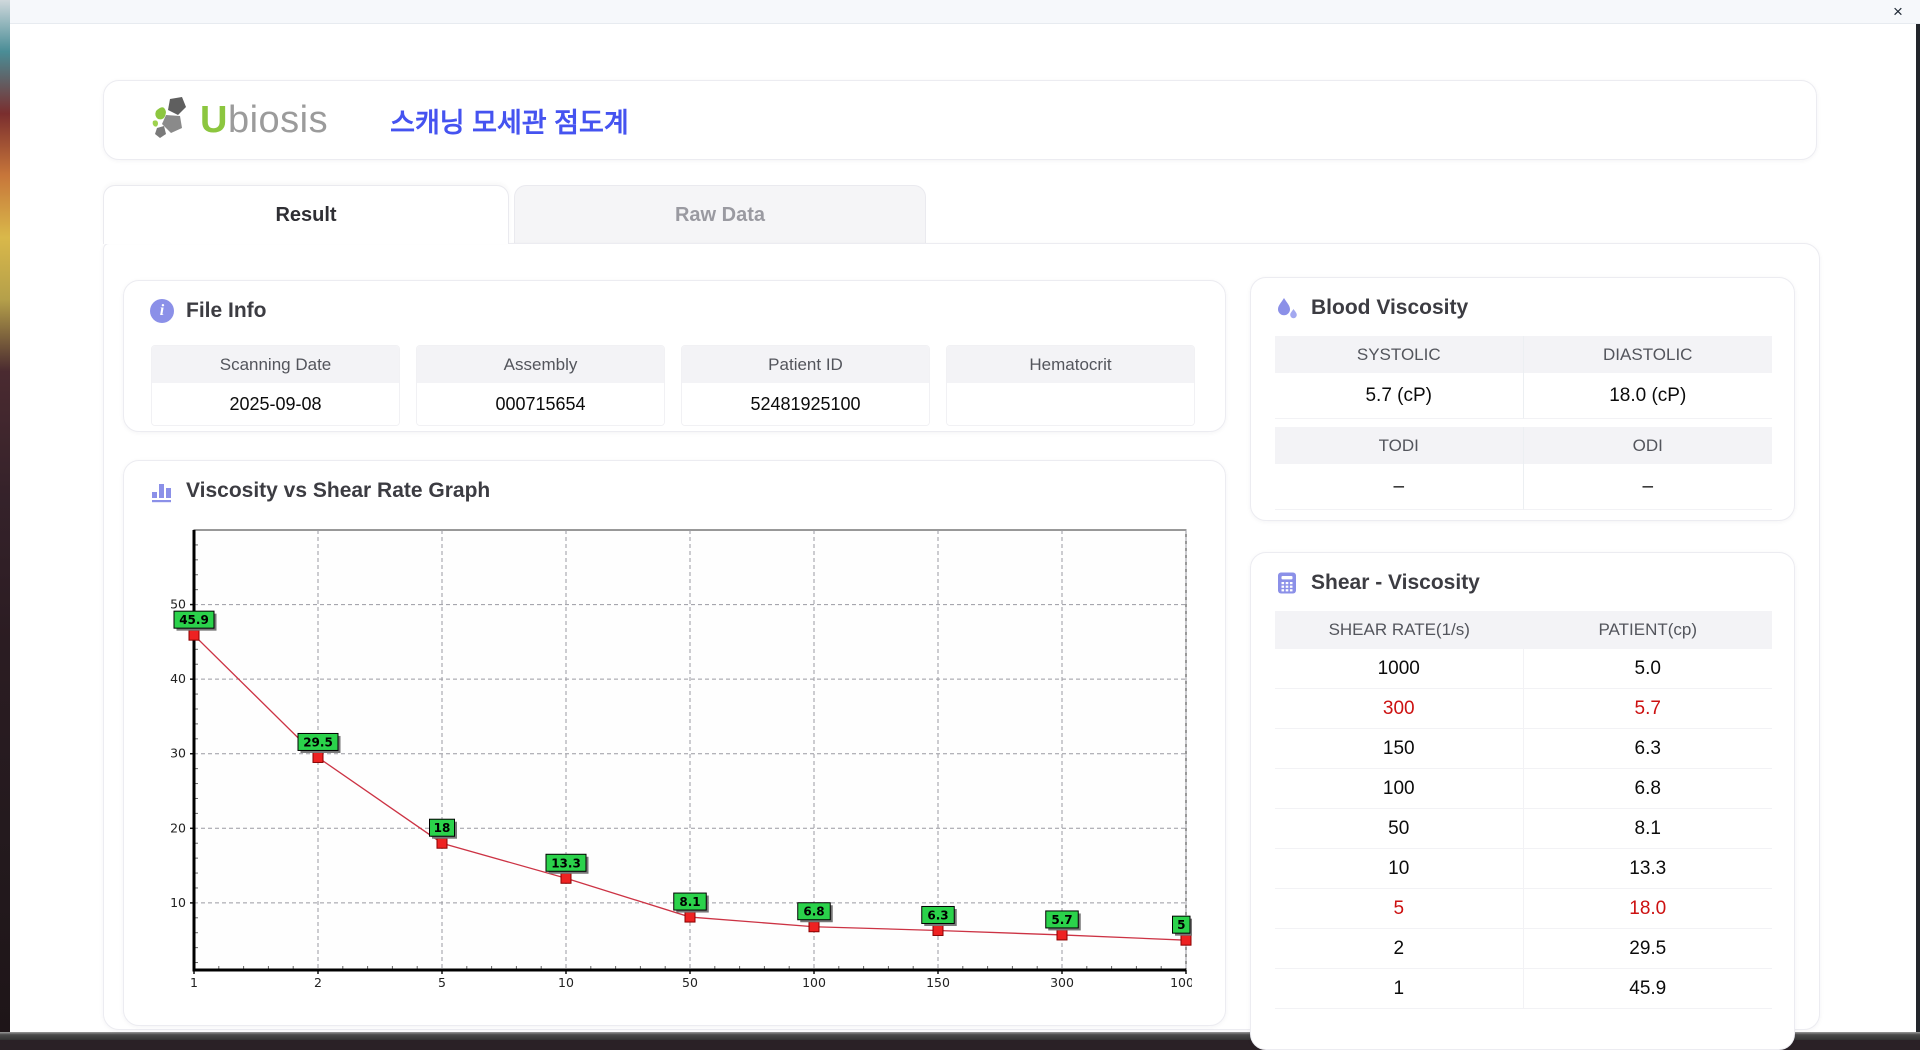 Image resolution: width=1920 pixels, height=1050 pixels. What do you see at coordinates (175, 120) in the screenshot?
I see `ubiosis-logo-icon` at bounding box center [175, 120].